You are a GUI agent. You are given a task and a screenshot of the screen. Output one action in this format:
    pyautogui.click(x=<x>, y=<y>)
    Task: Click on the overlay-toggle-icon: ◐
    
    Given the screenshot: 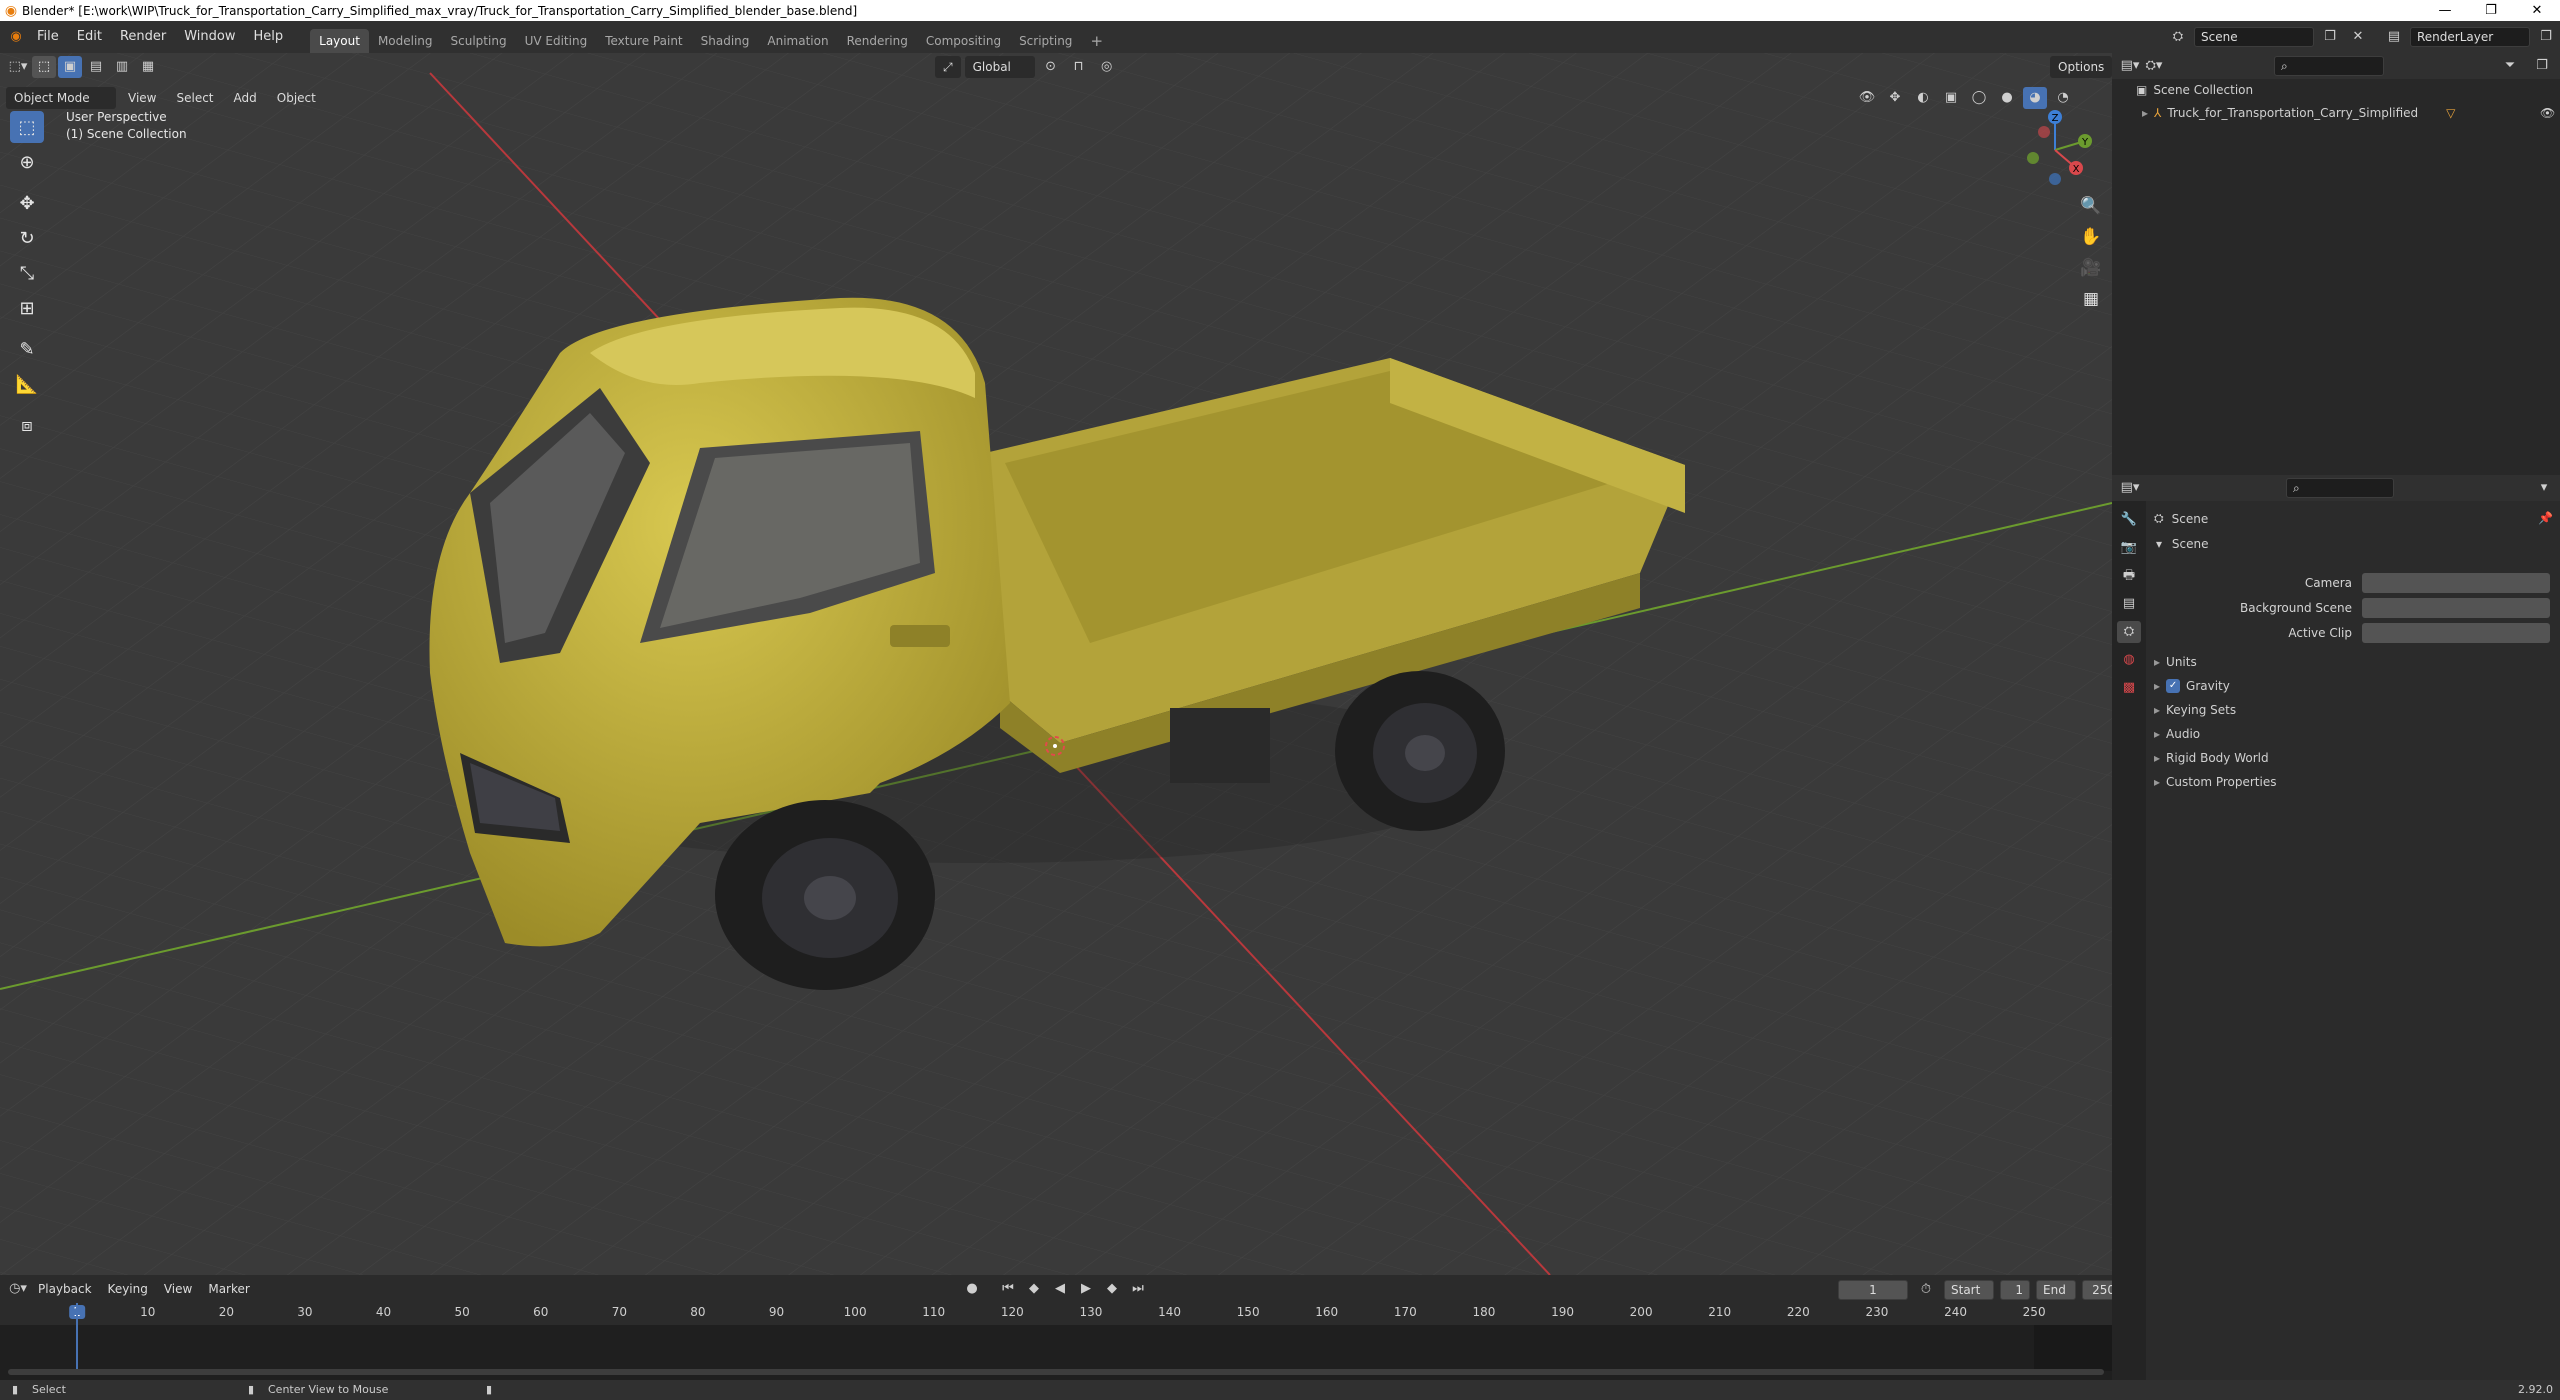 What is the action you would take?
    pyautogui.click(x=1923, y=98)
    